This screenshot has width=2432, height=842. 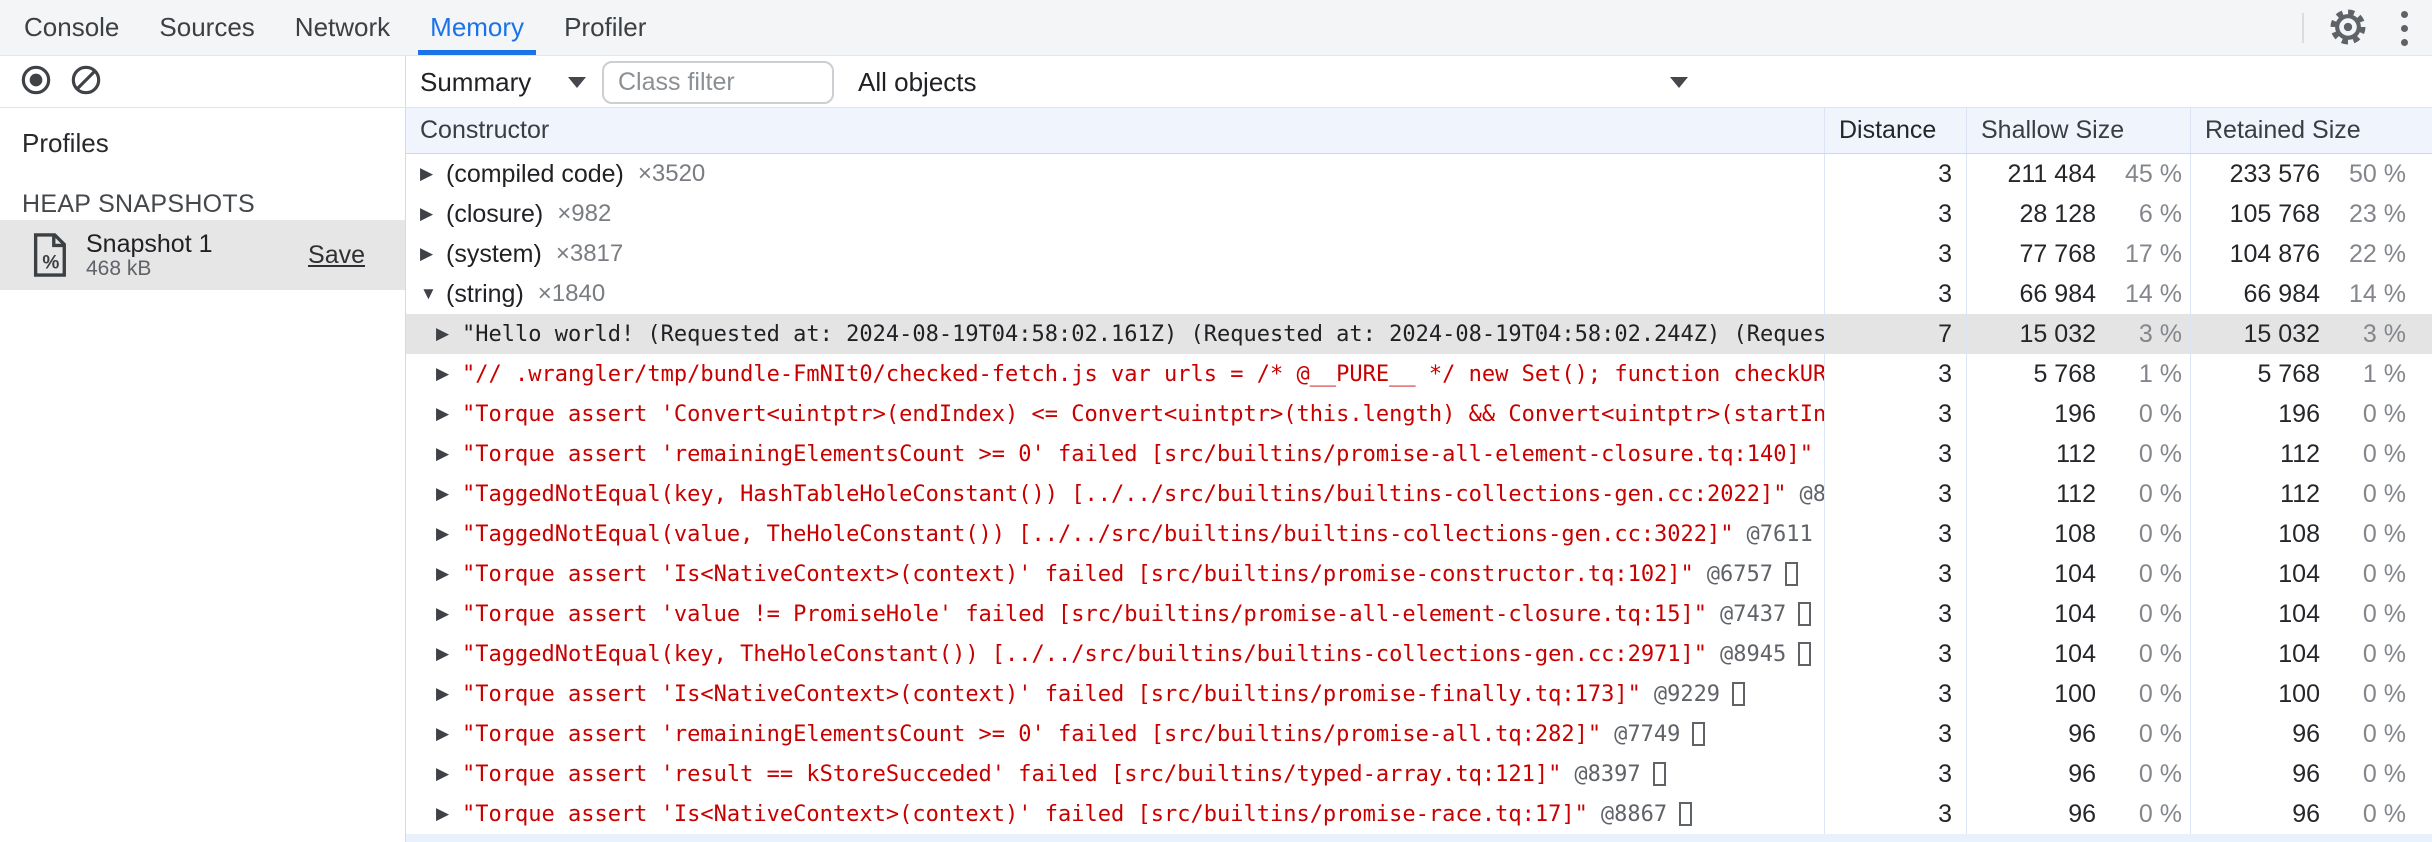 What do you see at coordinates (1419, 254) in the screenshot?
I see `heap-category-row: ▶ (system) ×3817 3 77 768 17 % 104 876 22 %` at bounding box center [1419, 254].